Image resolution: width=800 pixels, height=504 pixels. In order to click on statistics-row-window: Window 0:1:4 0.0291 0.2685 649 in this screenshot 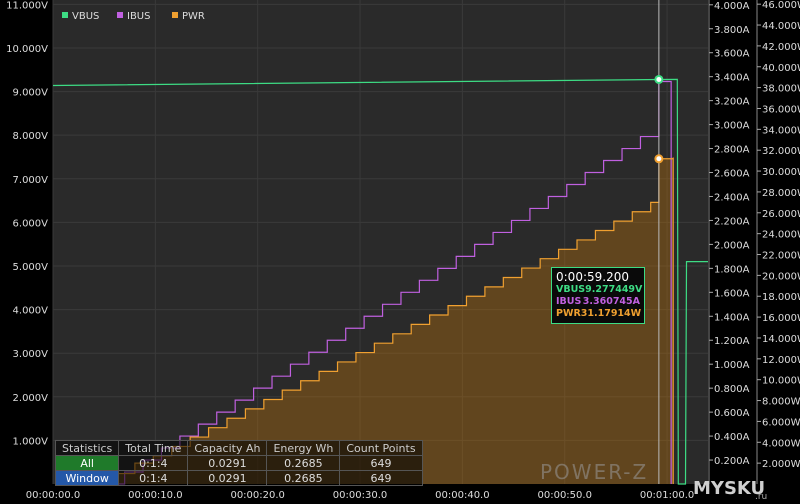, I will do `click(238, 478)`.